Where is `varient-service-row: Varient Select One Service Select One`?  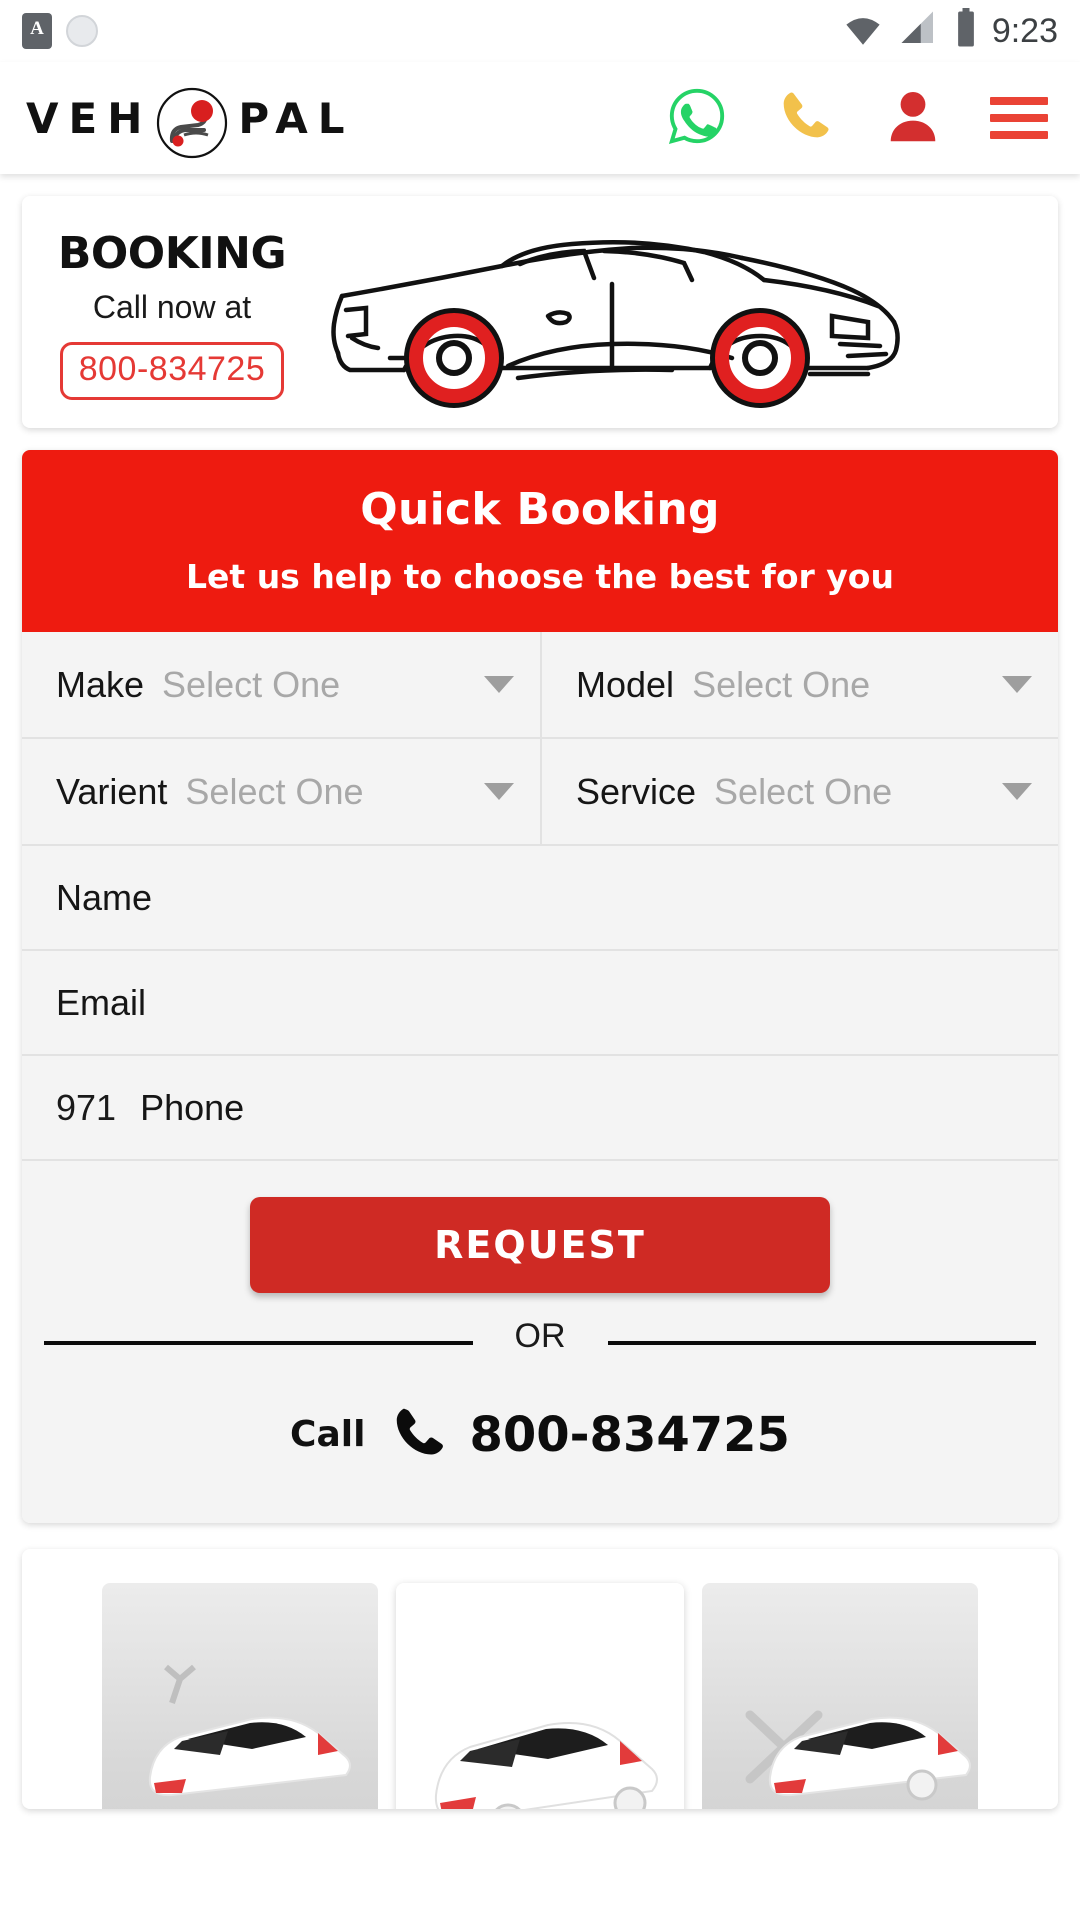 varient-service-row: Varient Select One Service Select One is located at coordinates (540, 792).